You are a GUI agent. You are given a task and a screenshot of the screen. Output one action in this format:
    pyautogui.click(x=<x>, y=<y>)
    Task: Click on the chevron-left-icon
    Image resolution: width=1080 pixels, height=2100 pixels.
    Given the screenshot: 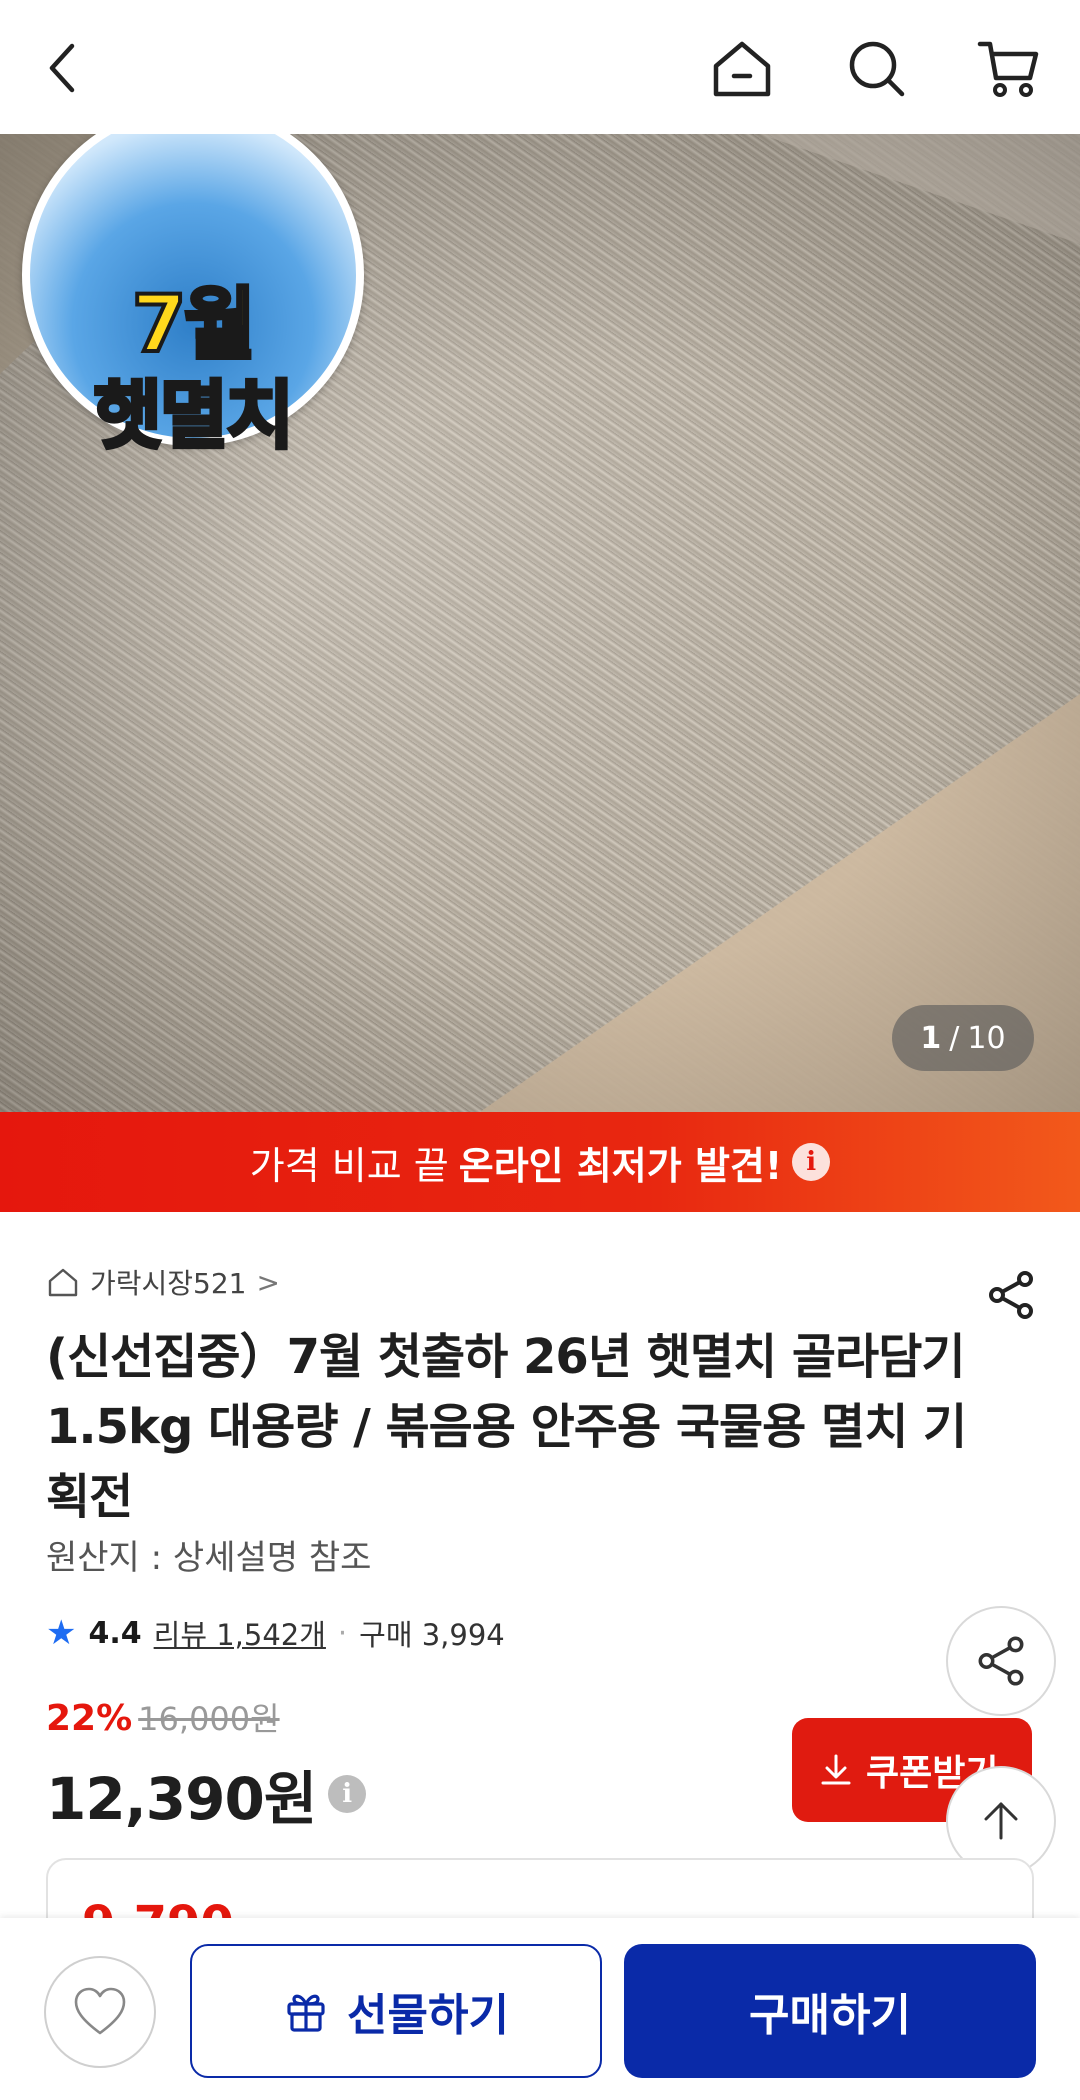 What is the action you would take?
    pyautogui.click(x=62, y=68)
    